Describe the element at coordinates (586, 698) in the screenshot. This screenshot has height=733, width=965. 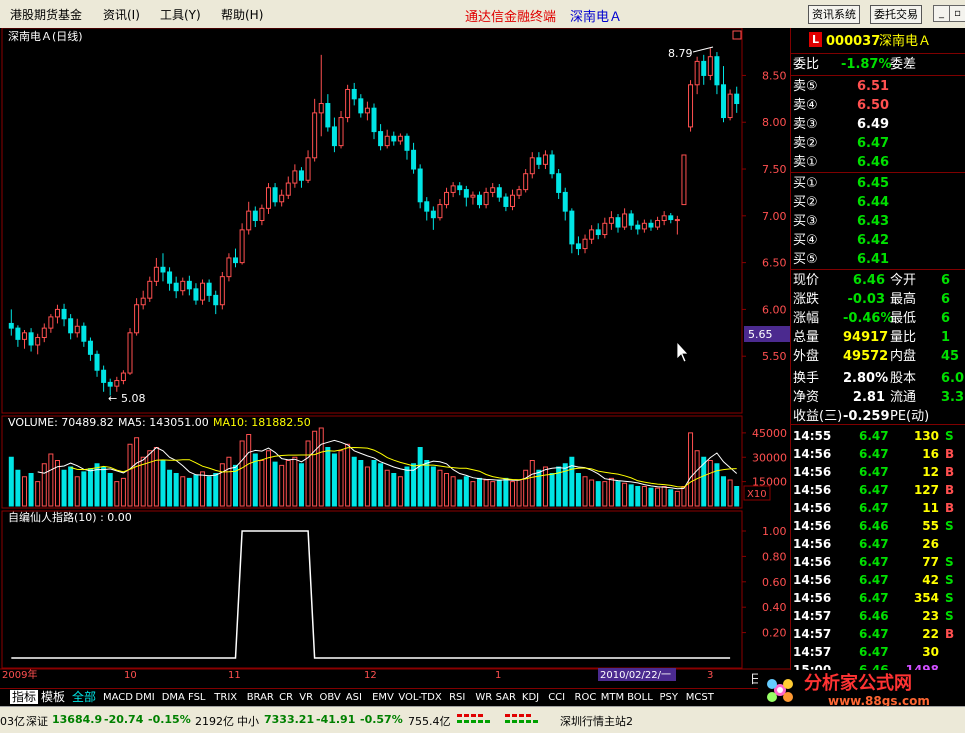
I see `indicator-tab: ROC` at that location.